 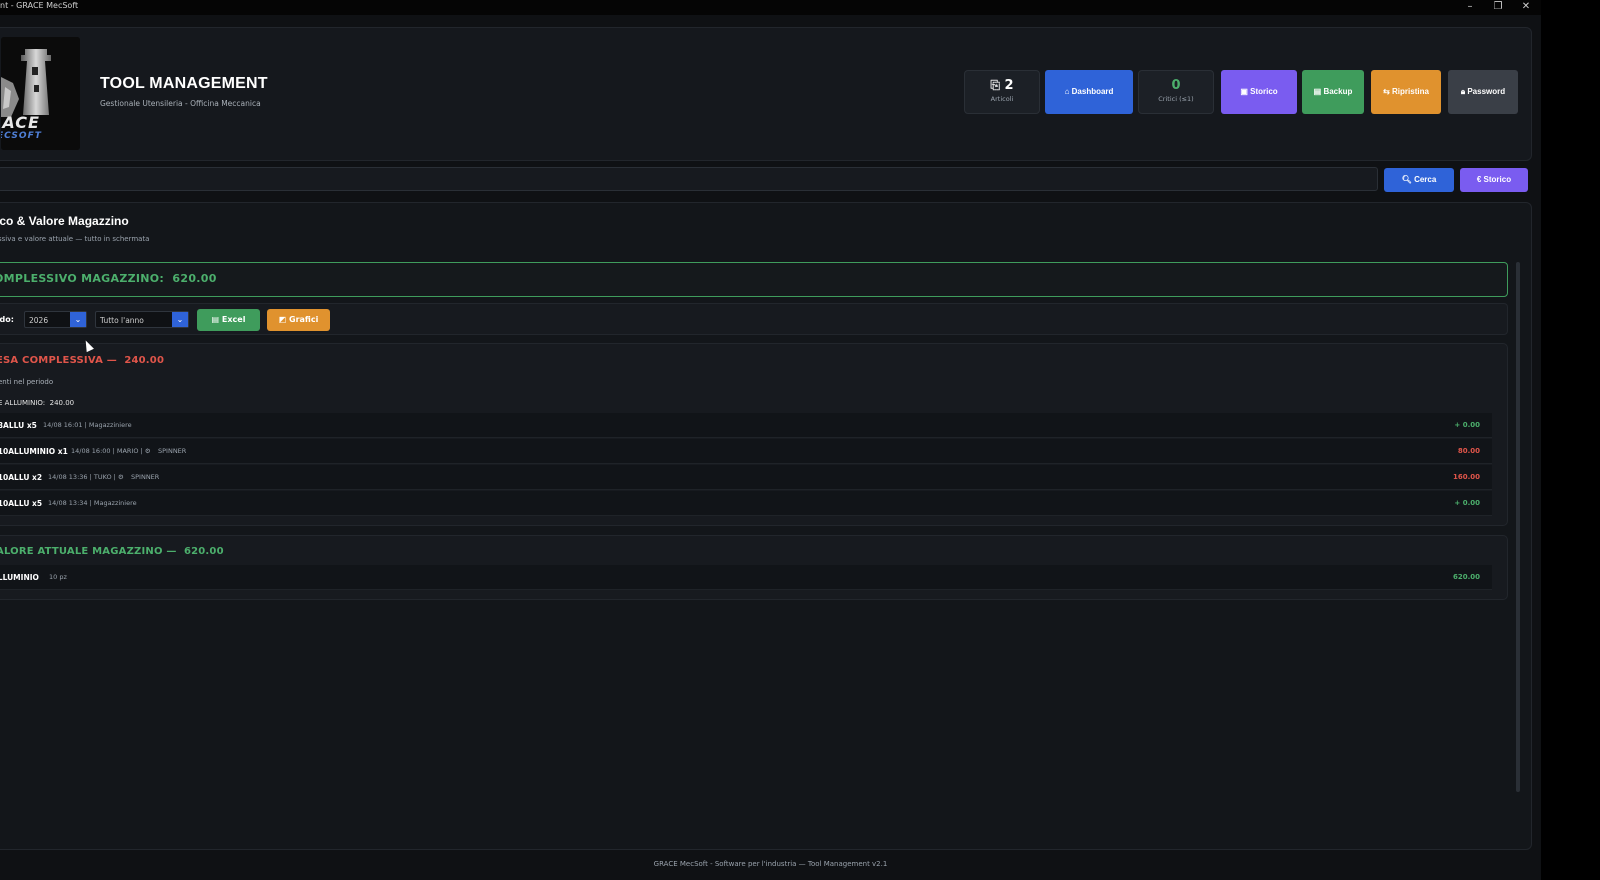 What do you see at coordinates (21, 503) in the screenshot?
I see `row-name: A10ALLU x5` at bounding box center [21, 503].